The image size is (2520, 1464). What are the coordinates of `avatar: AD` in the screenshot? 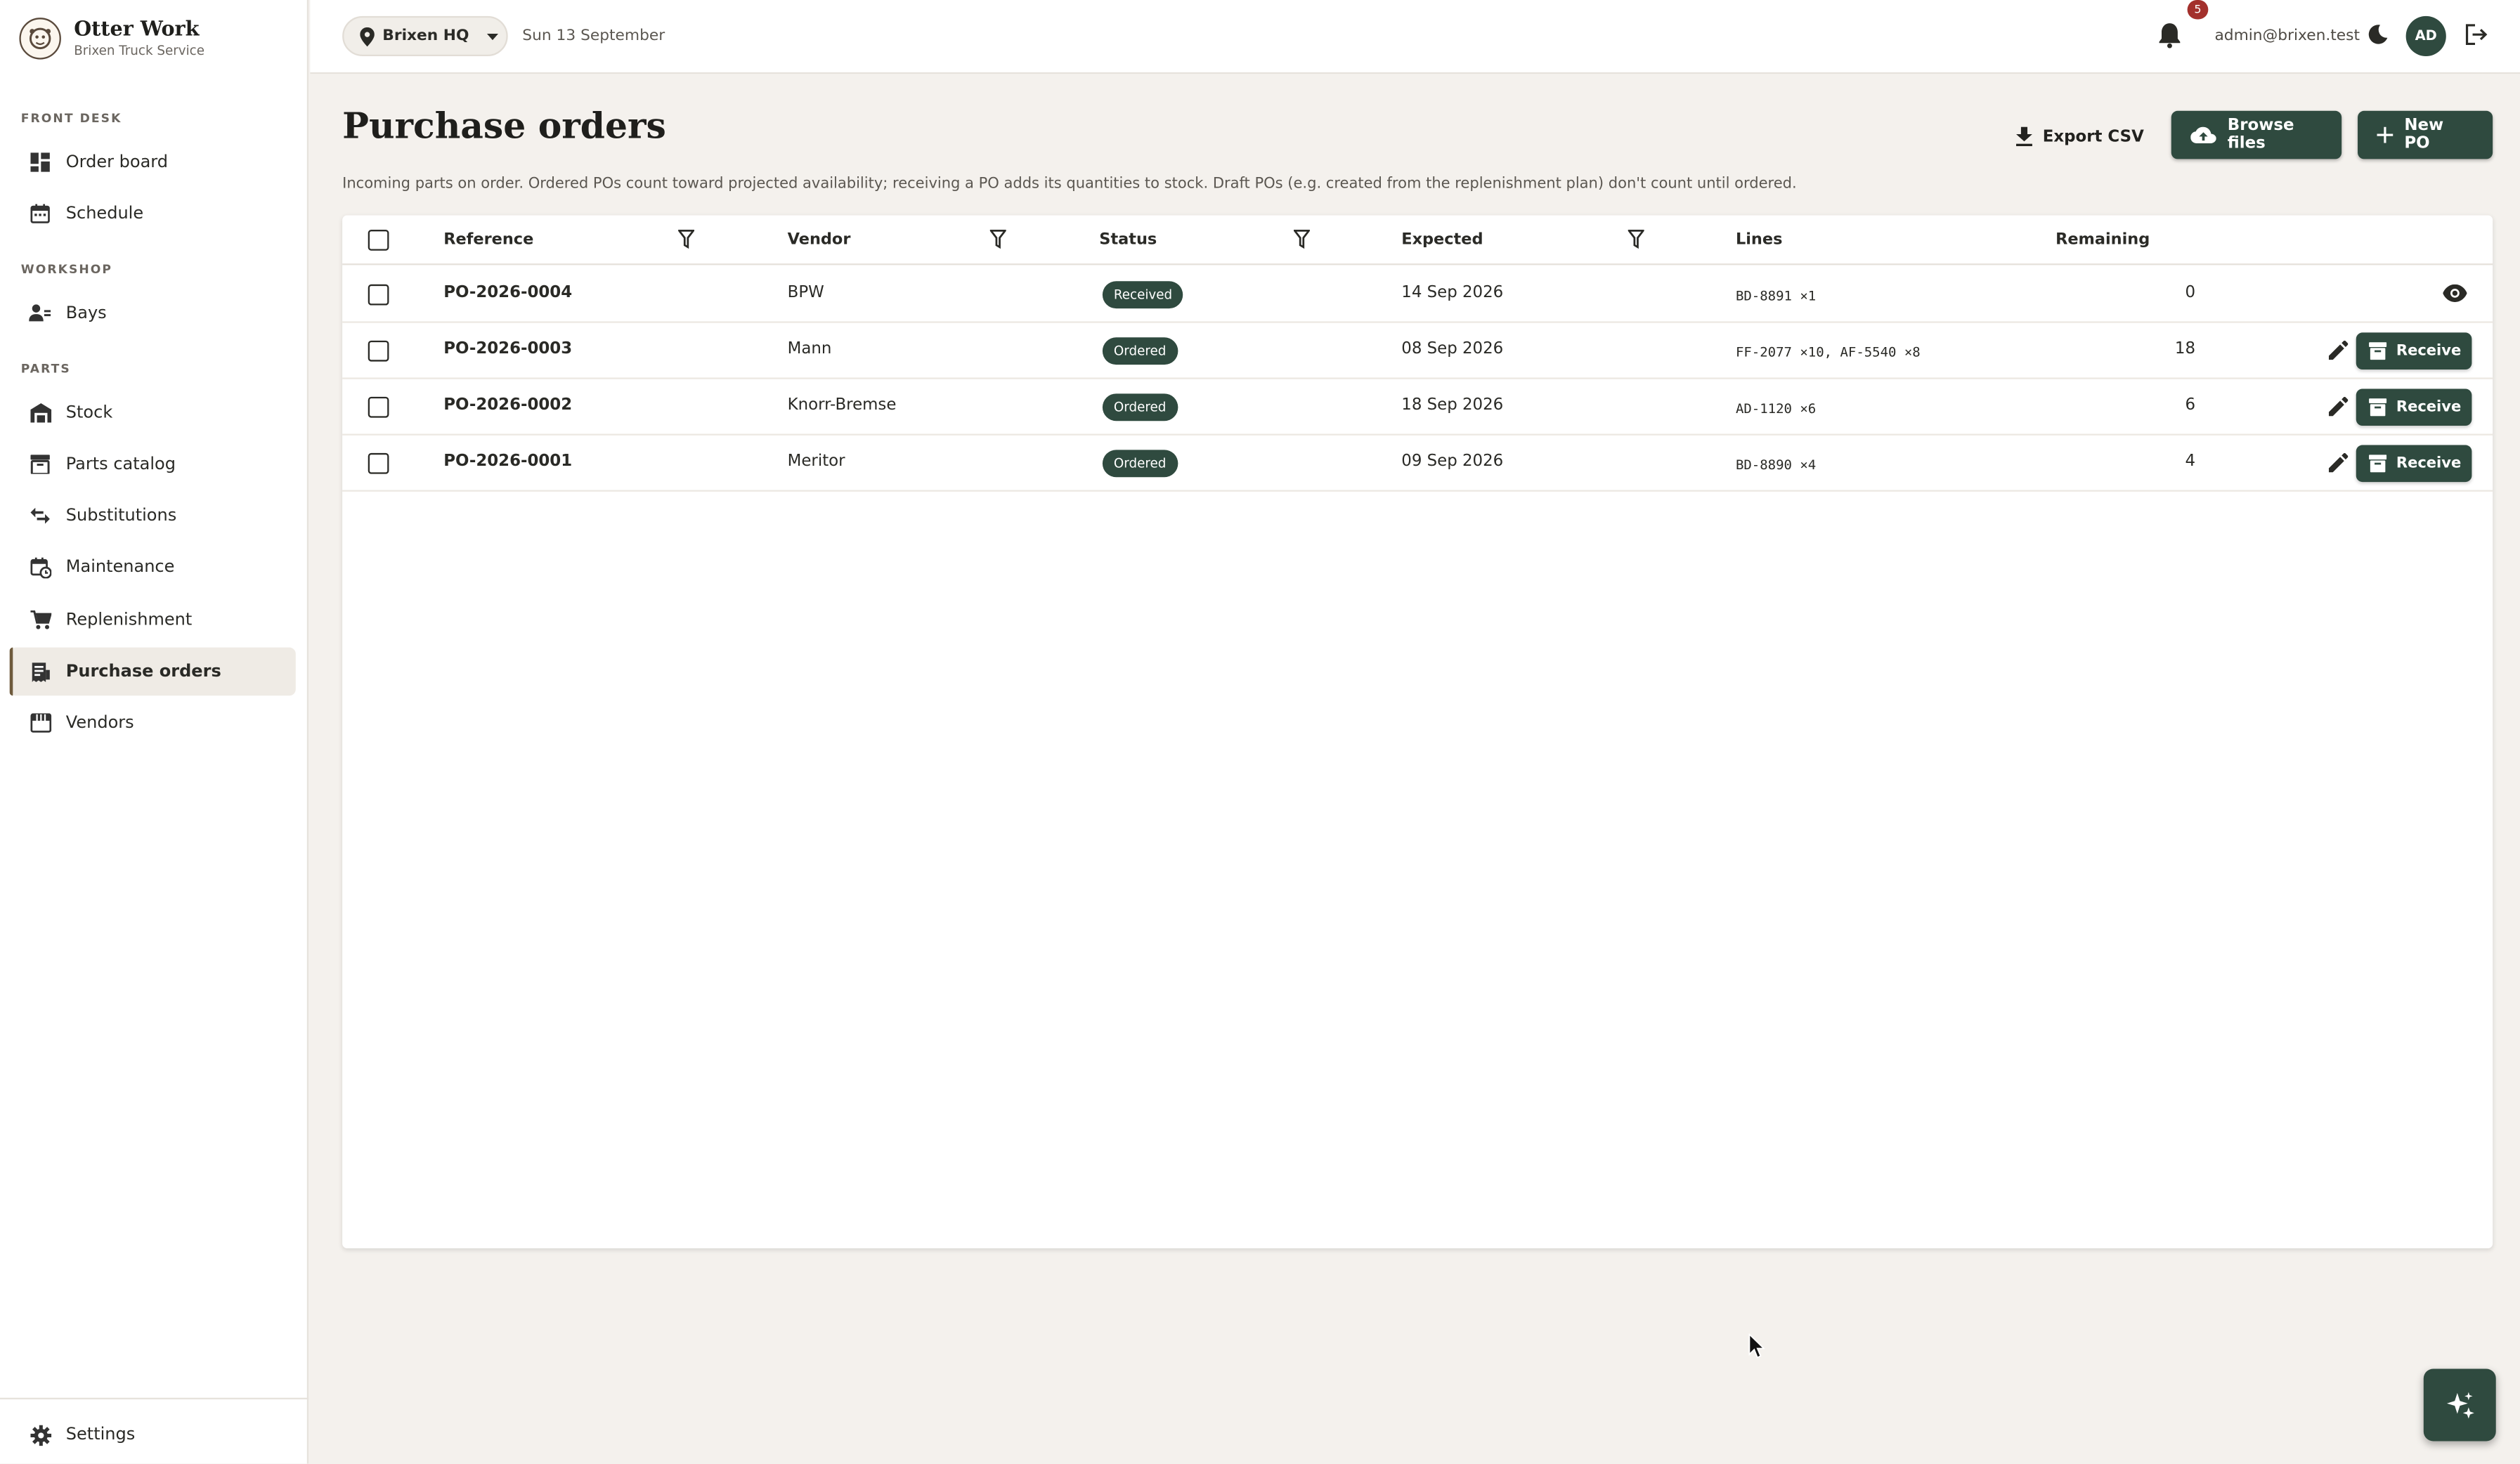 It's located at (2426, 36).